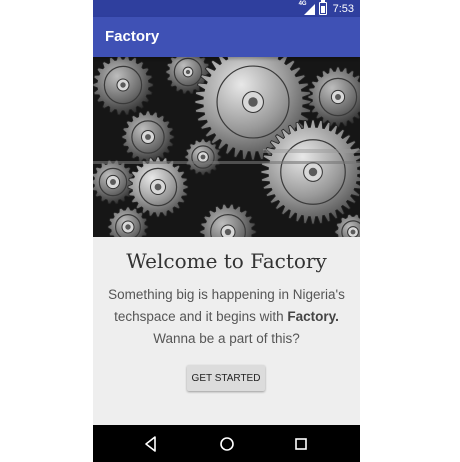 Image resolution: width=460 pixels, height=462 pixels. What do you see at coordinates (313, 316) in the screenshot?
I see `welcome-text-brand: Factory.` at bounding box center [313, 316].